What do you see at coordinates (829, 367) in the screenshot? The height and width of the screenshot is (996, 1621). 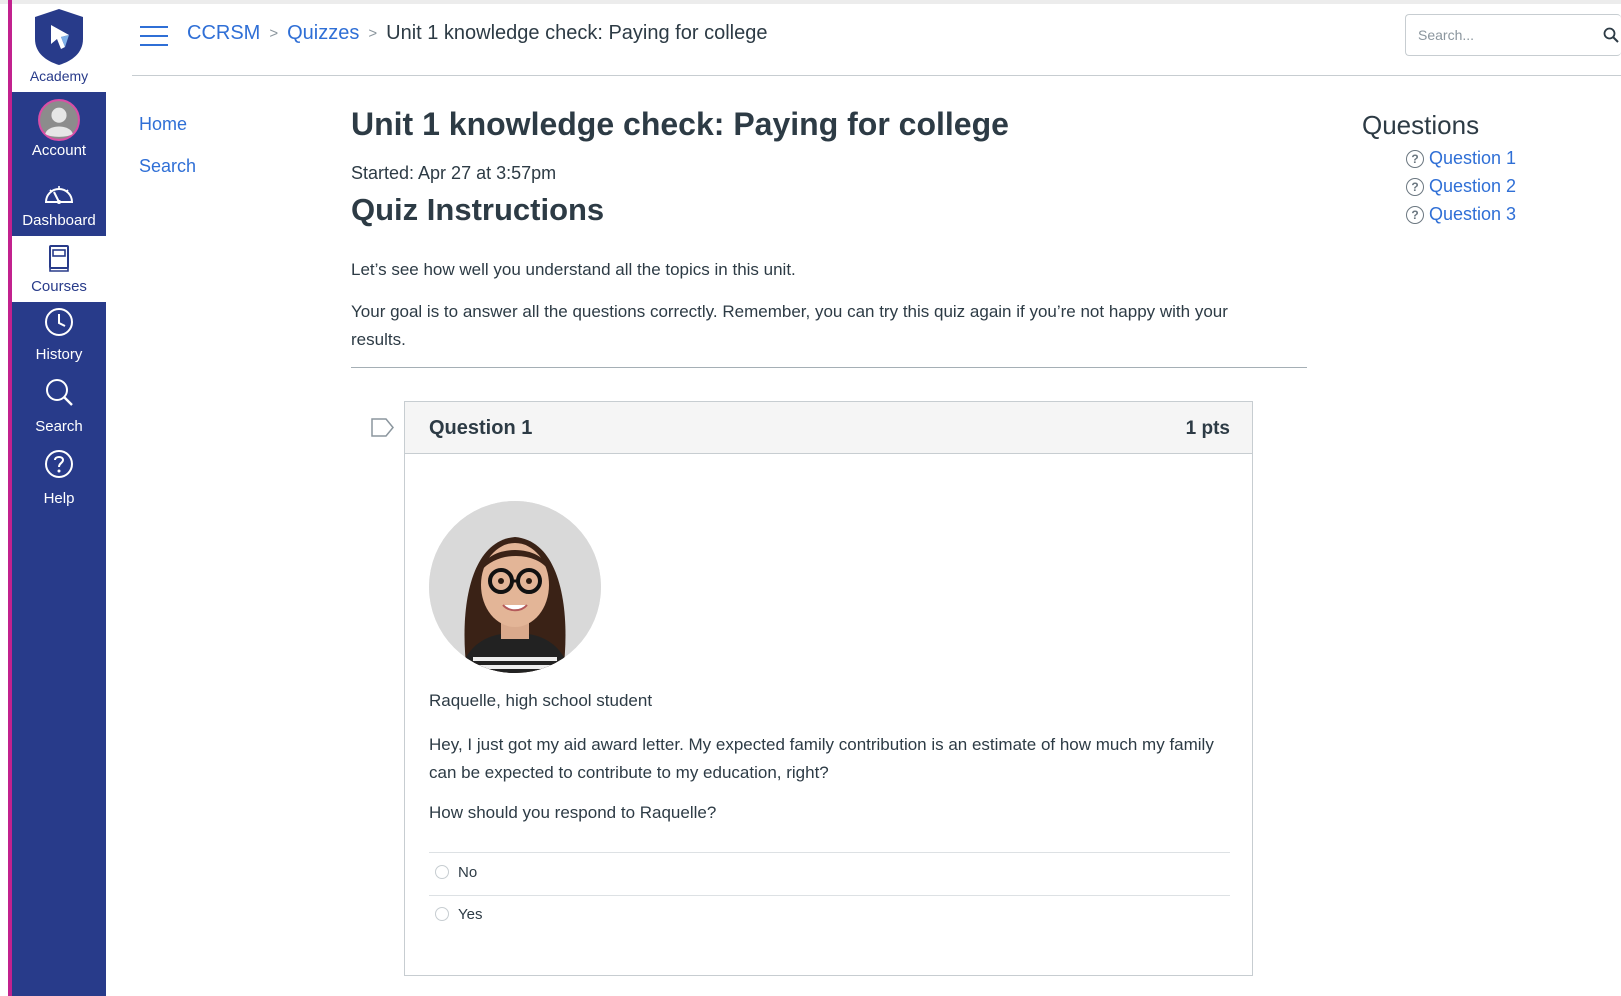 I see `content-divider` at bounding box center [829, 367].